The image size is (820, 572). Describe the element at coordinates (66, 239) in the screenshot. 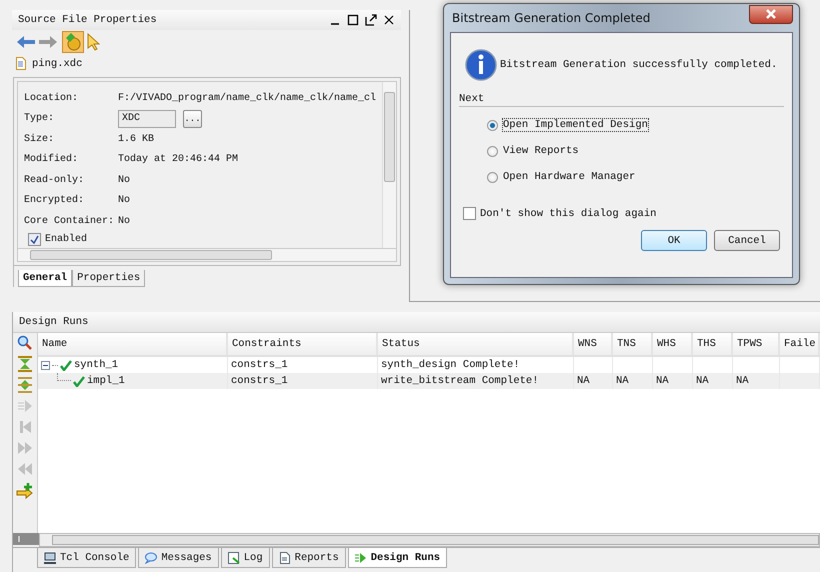

I see `enabled-label: Enabled` at that location.